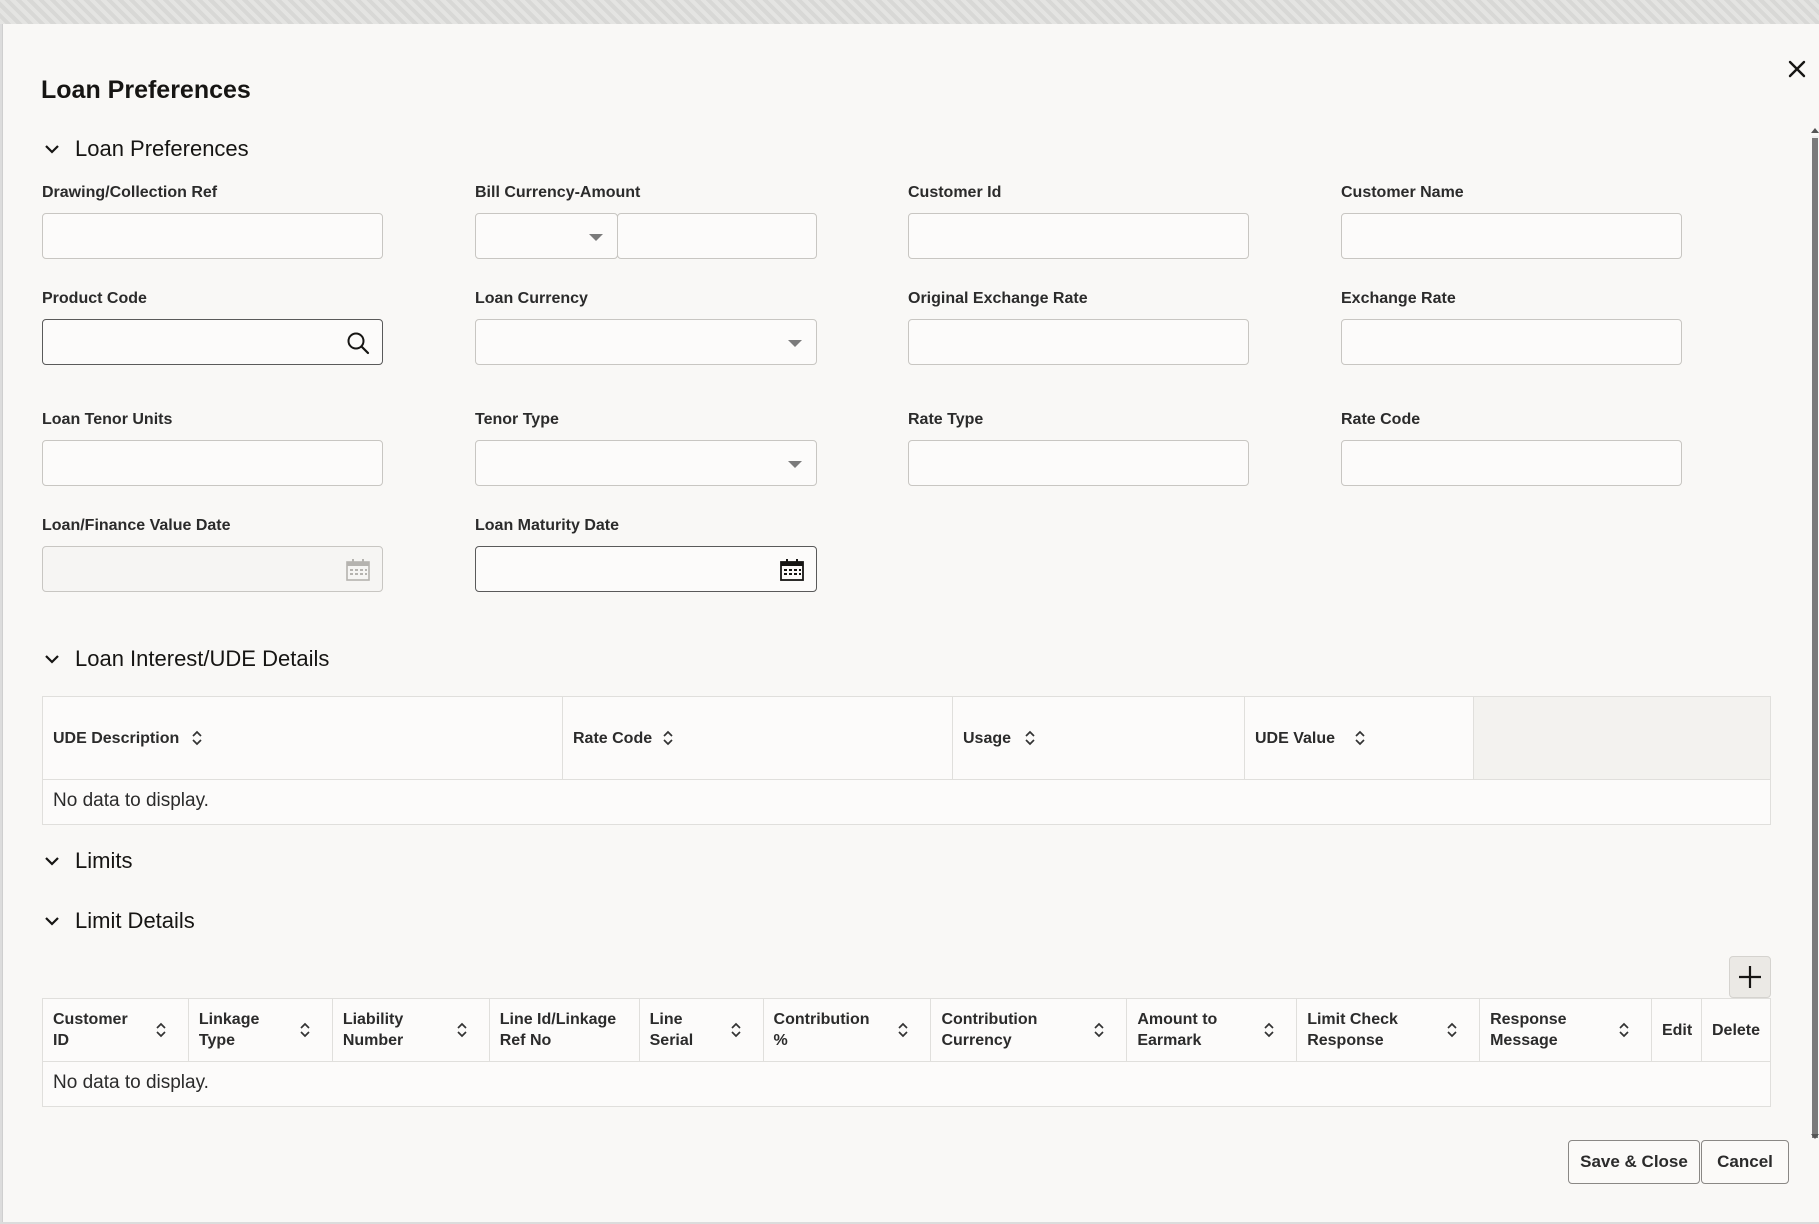 This screenshot has height=1224, width=1819. I want to click on scroll-up-icon, so click(1815, 130).